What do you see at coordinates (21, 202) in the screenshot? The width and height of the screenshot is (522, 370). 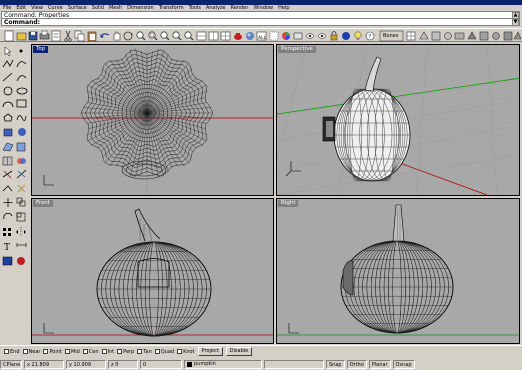 I see `copy-object-icon` at bounding box center [21, 202].